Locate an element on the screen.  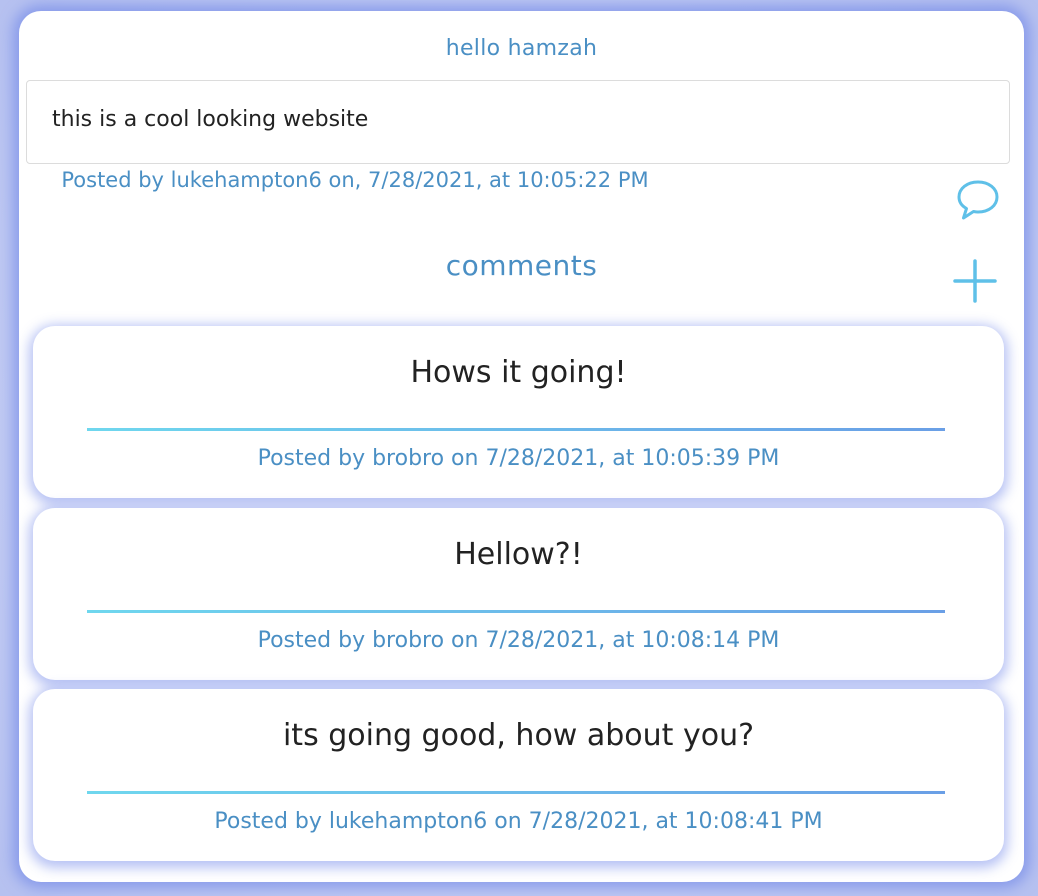
add-comment-button is located at coordinates (975, 281).